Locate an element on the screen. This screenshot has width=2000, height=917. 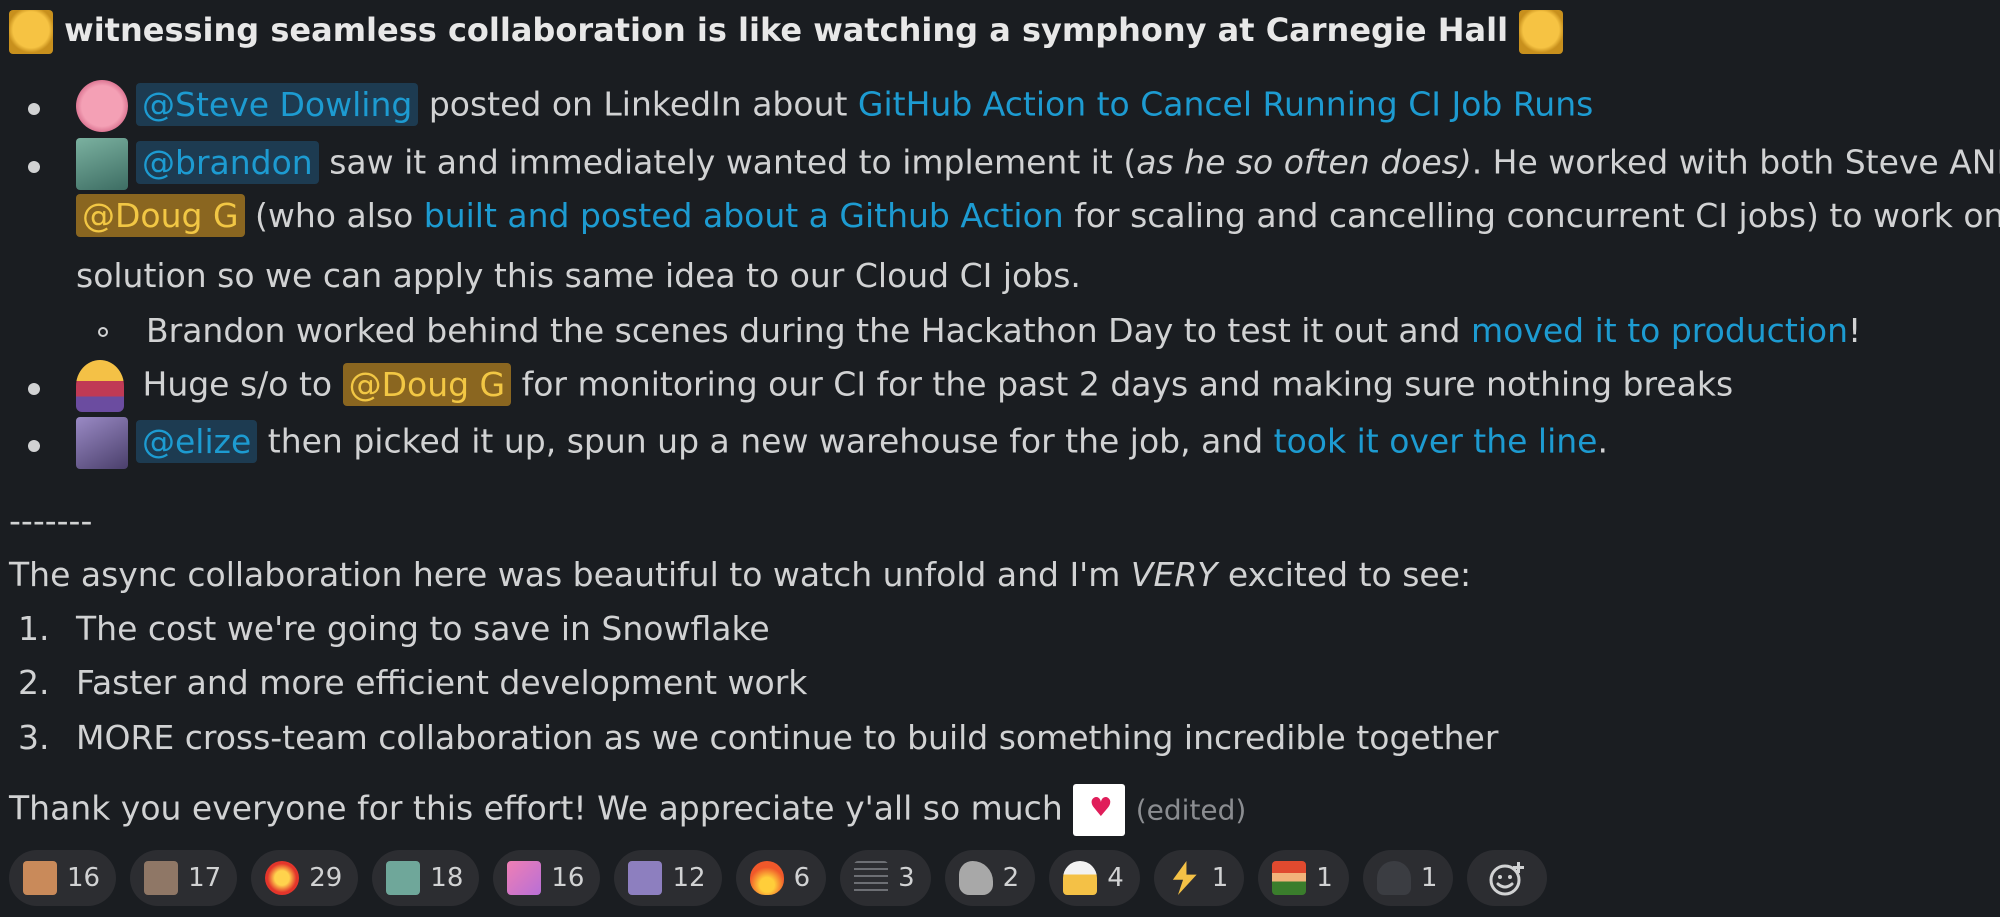
reaction-pill: 6 is located at coordinates (781, 878).